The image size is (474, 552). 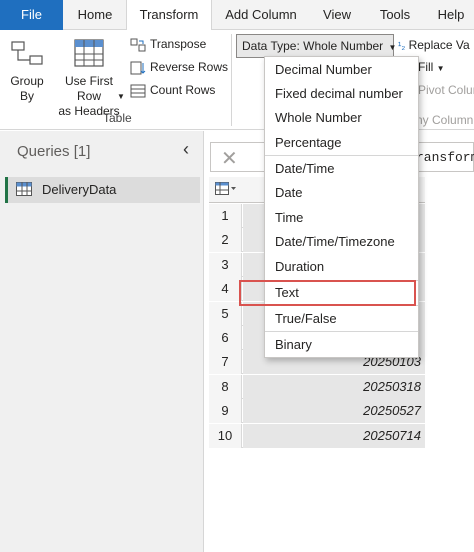 I want to click on row-number: 10, so click(x=225, y=435).